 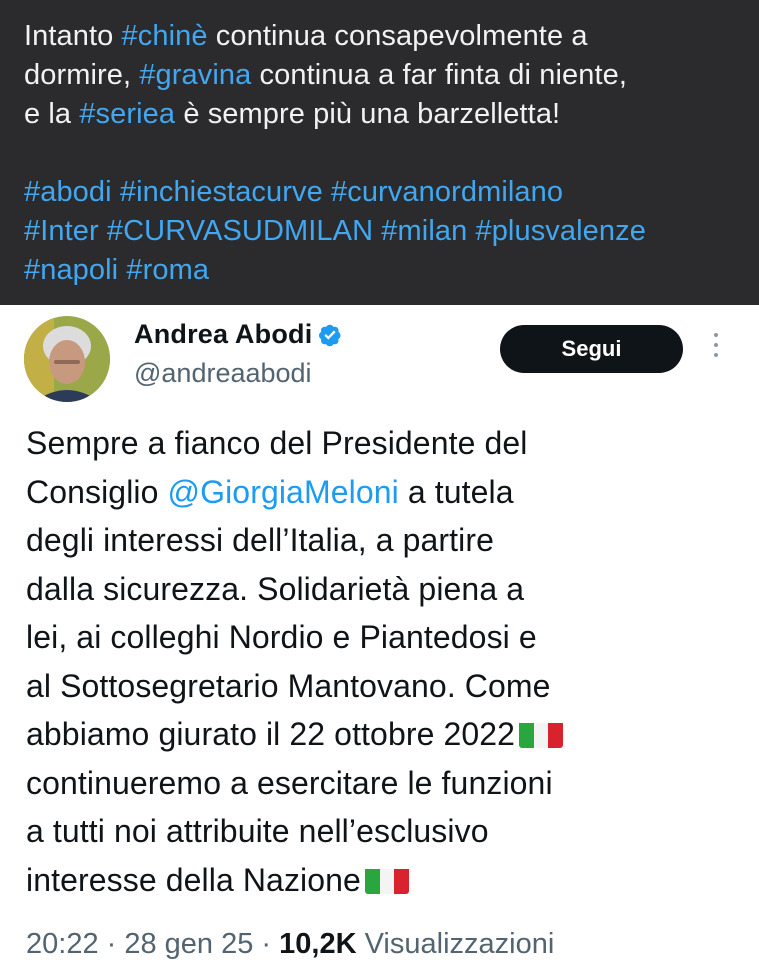 I want to click on post-text: e la, so click(x=52, y=114).